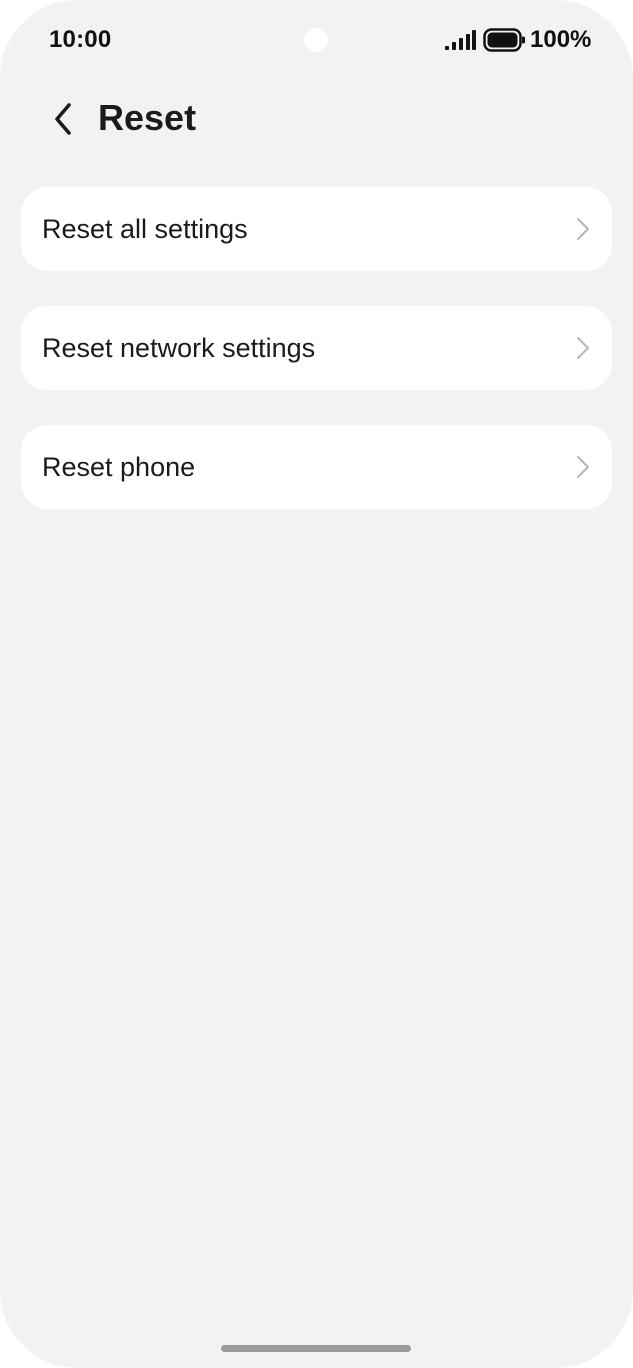 Image resolution: width=633 pixels, height=1368 pixels. What do you see at coordinates (561, 39) in the screenshot?
I see `battery-percentage: 100%` at bounding box center [561, 39].